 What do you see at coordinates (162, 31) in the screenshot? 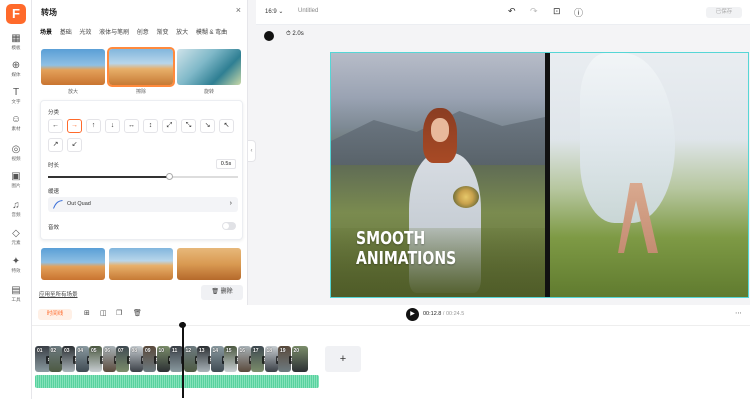
I see `tab-gradient: 渐变` at bounding box center [162, 31].